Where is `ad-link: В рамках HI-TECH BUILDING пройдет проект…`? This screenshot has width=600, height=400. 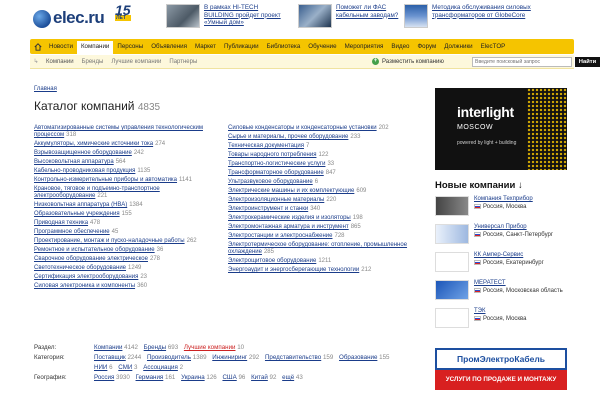
ad-link: В рамках HI-TECH BUILDING пройдет проект… is located at coordinates (244, 15).